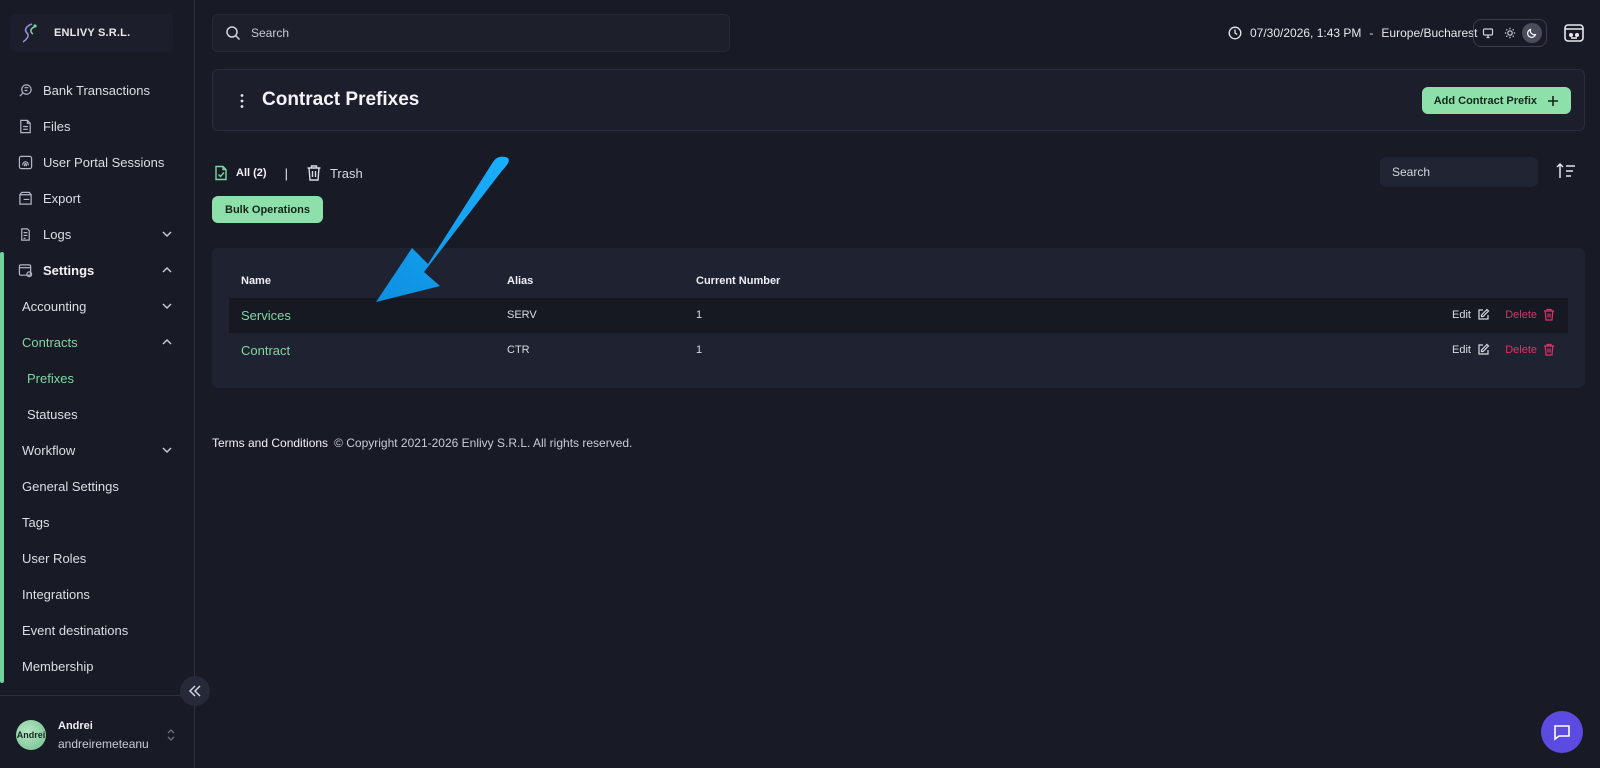 Image resolution: width=1600 pixels, height=768 pixels. What do you see at coordinates (171, 735) in the screenshot?
I see `chevron-up-down-icon` at bounding box center [171, 735].